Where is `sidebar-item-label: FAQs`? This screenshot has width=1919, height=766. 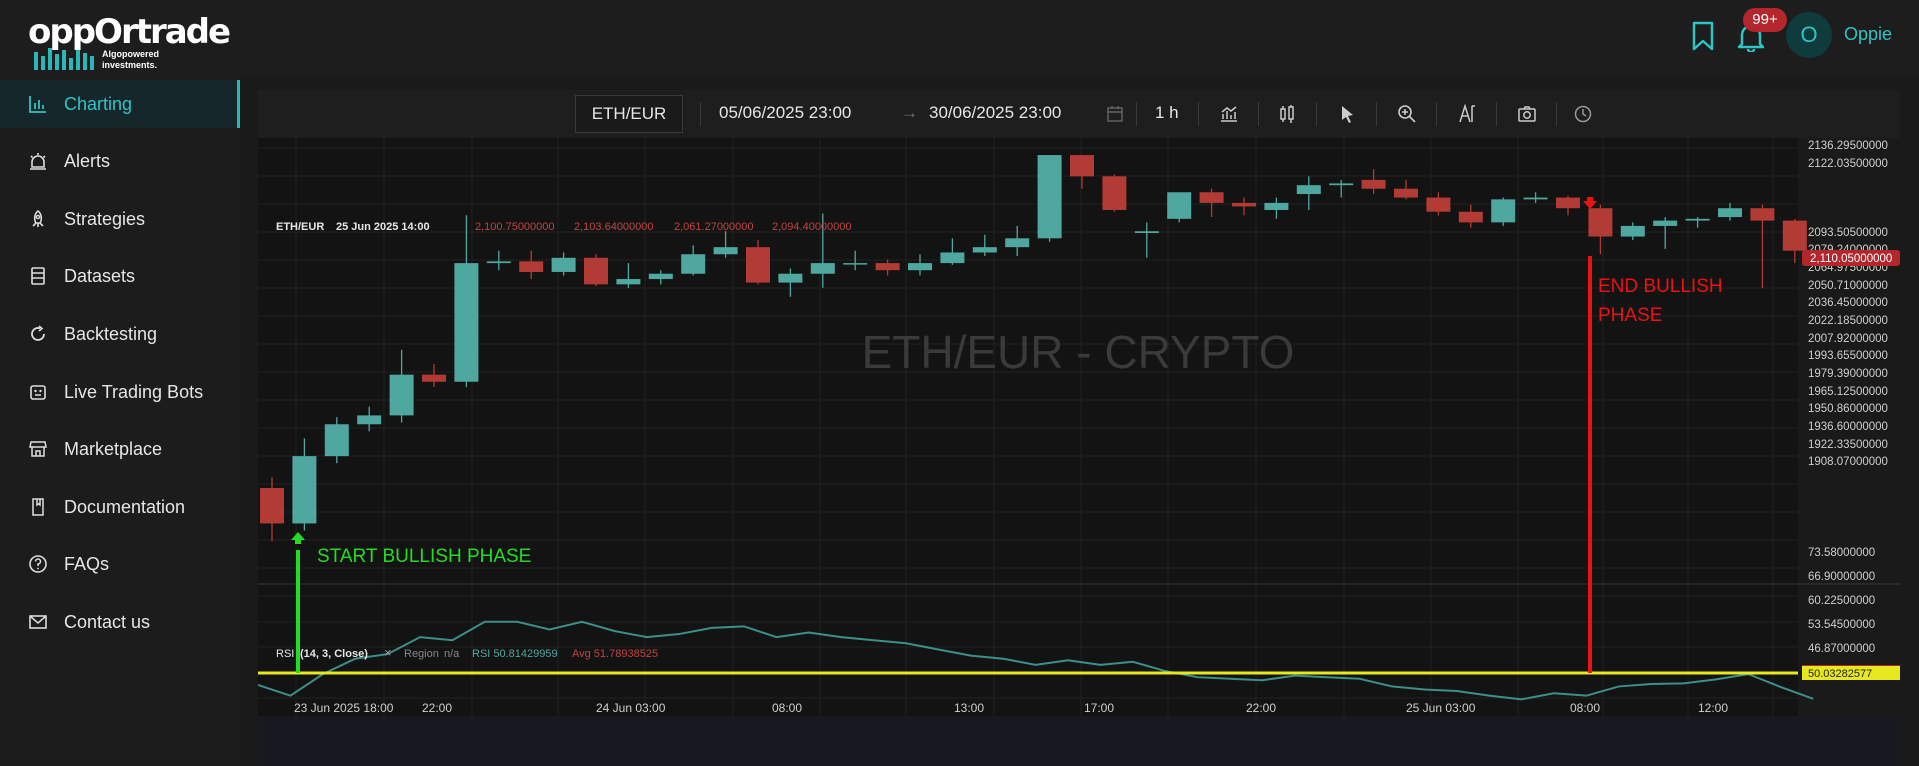 sidebar-item-label: FAQs is located at coordinates (87, 564).